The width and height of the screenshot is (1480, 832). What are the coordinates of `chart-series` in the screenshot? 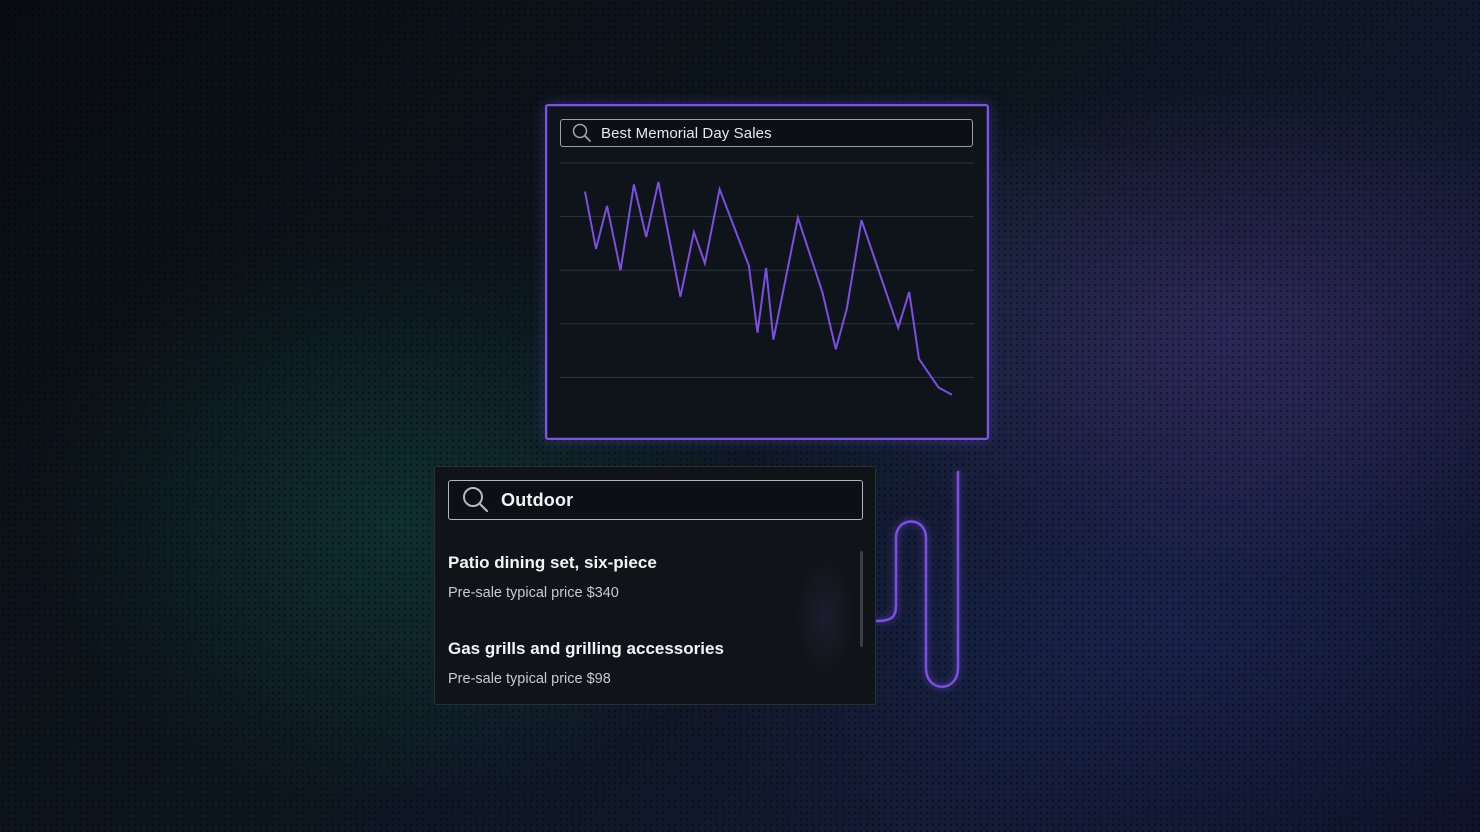 It's located at (768, 288).